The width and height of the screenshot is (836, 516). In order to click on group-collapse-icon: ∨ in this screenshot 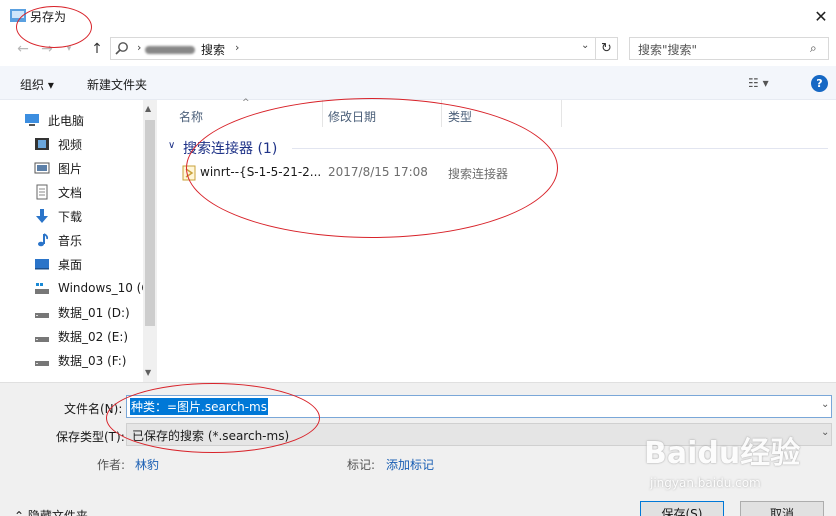, I will do `click(171, 145)`.